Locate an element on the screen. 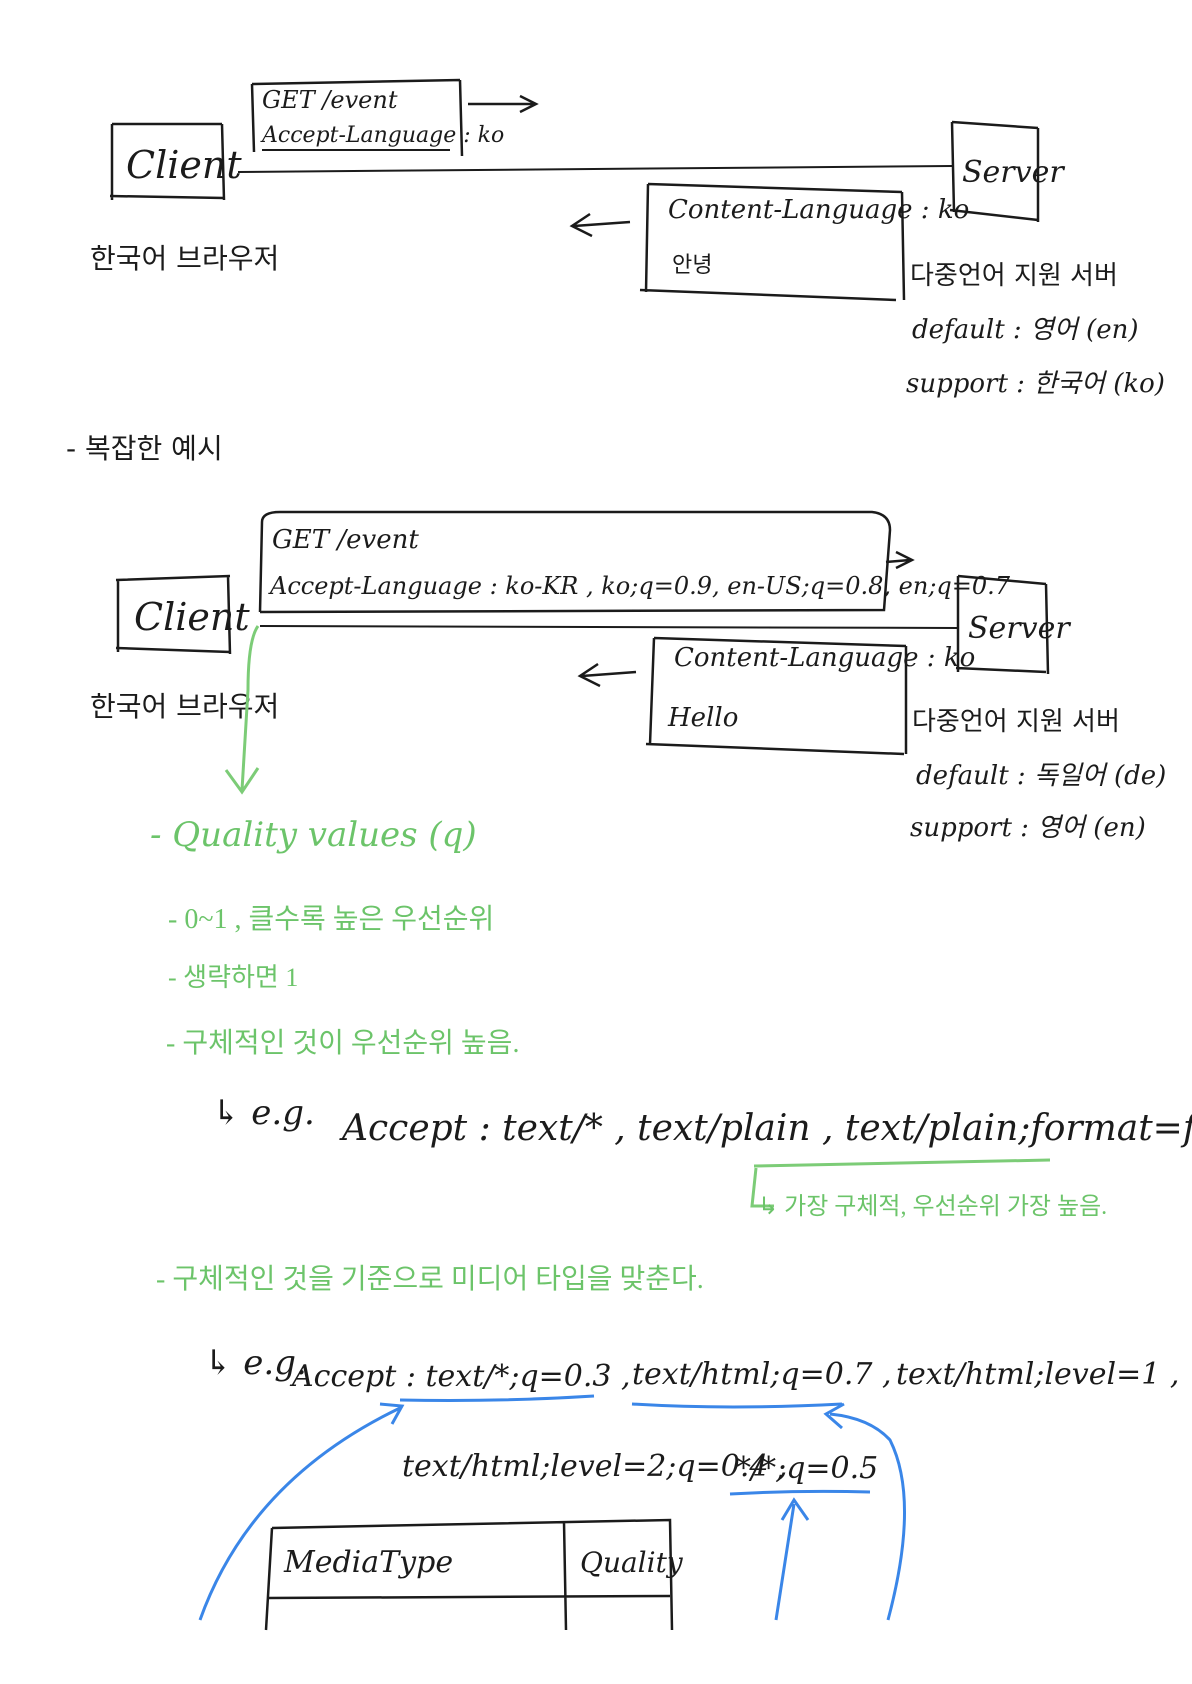 Image resolution: width=1192 pixels, height=1684 pixels. quality-title: - Quality values (q) is located at coordinates (313, 835).